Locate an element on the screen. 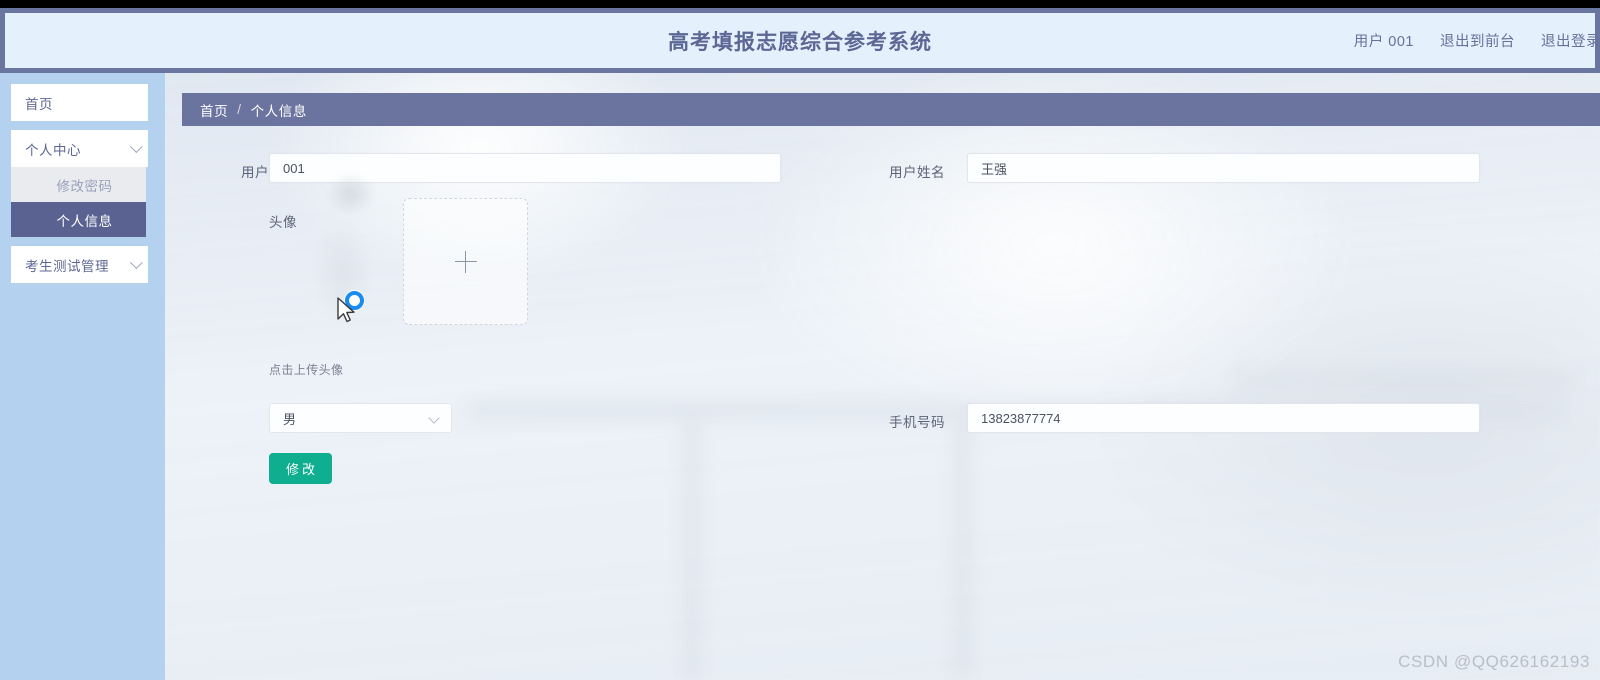  sidebar: 首页 个人中心 修改密码 个人信息 考生测试管理 is located at coordinates (82, 376).